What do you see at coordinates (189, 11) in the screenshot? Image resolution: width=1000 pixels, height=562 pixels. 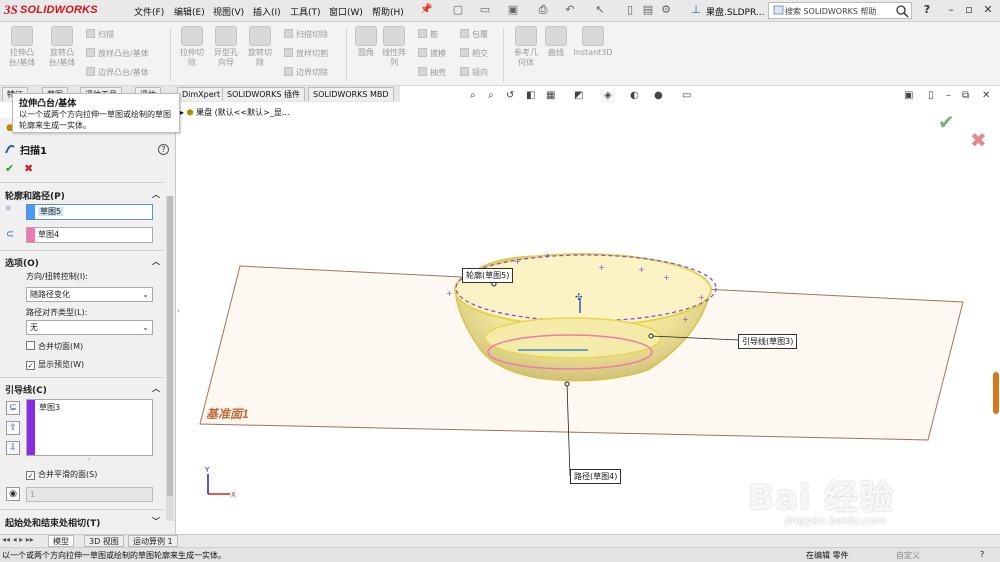 I see `menu-edit: 编辑(E)` at bounding box center [189, 11].